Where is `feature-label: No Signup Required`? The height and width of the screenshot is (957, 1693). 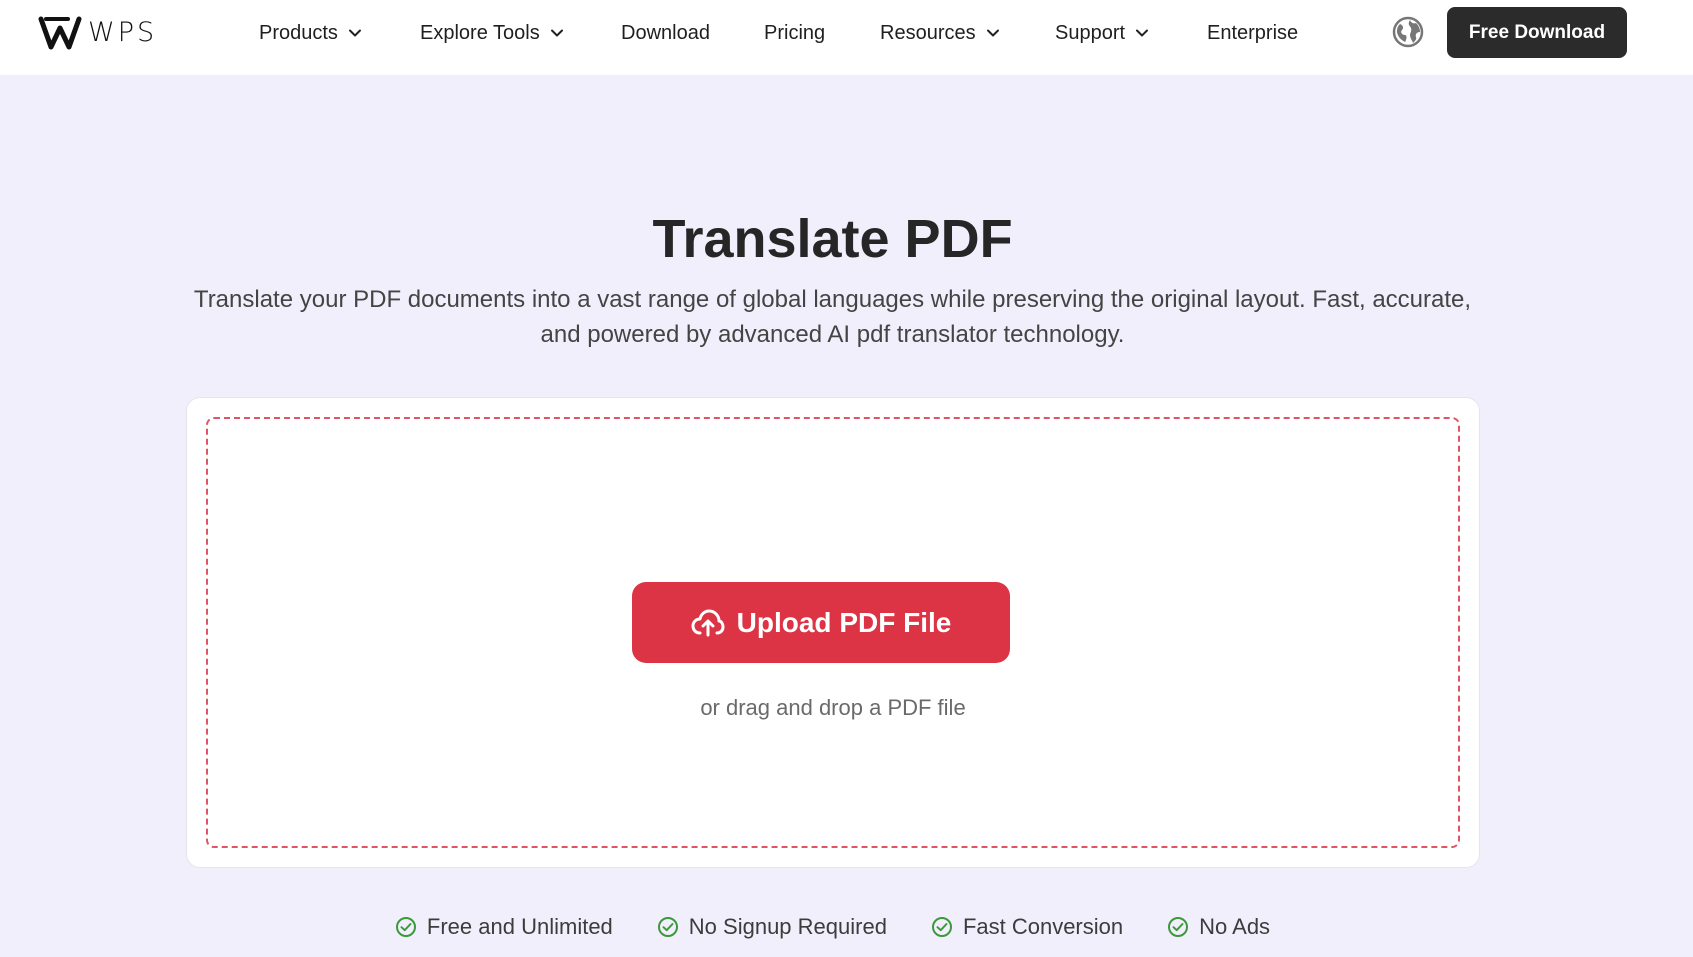 feature-label: No Signup Required is located at coordinates (787, 926).